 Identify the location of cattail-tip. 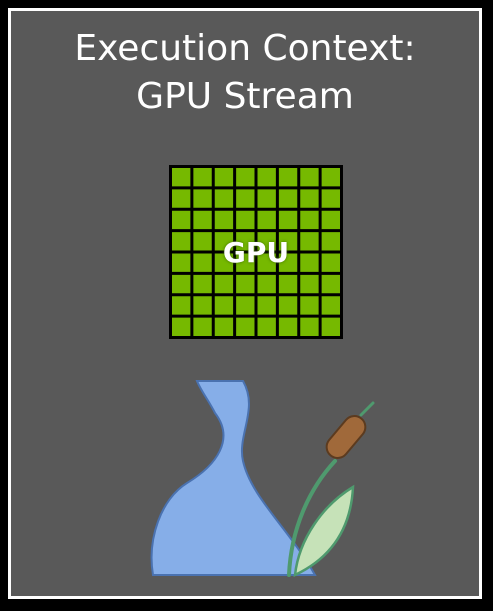
(367, 409).